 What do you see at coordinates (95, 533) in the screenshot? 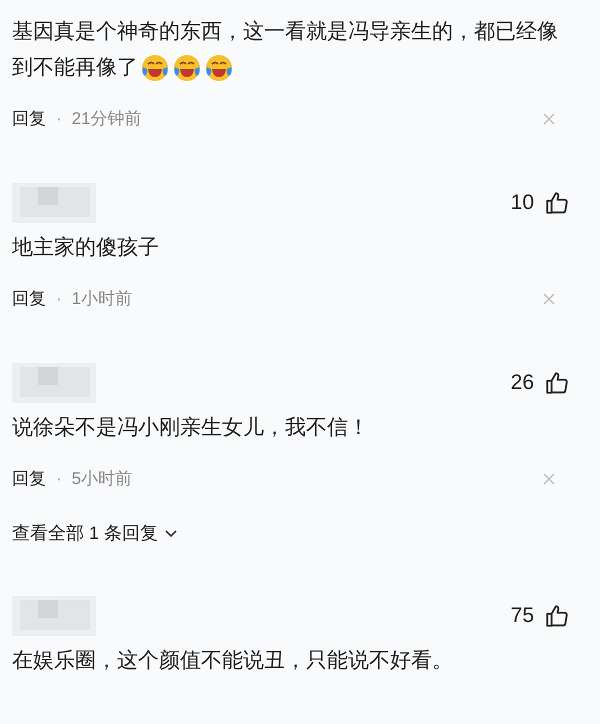
I see `view-replies-button: 查看全部 1 条回复` at bounding box center [95, 533].